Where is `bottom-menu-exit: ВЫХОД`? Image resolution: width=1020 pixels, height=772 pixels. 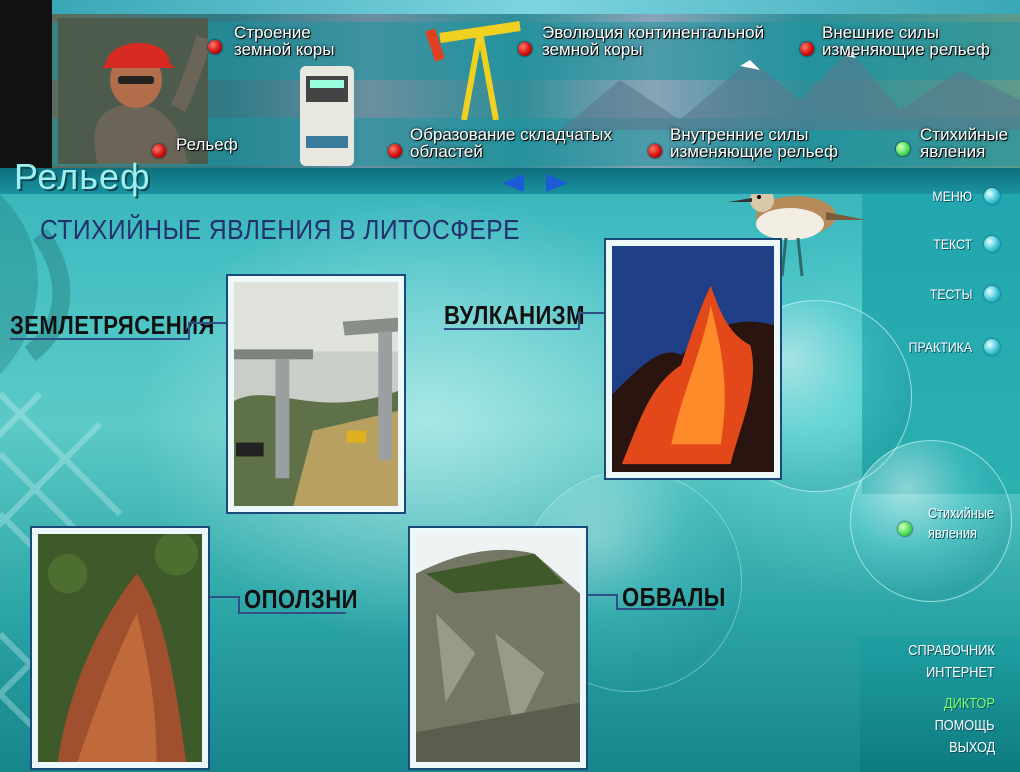 bottom-menu-exit: ВЫХОД is located at coordinates (972, 747).